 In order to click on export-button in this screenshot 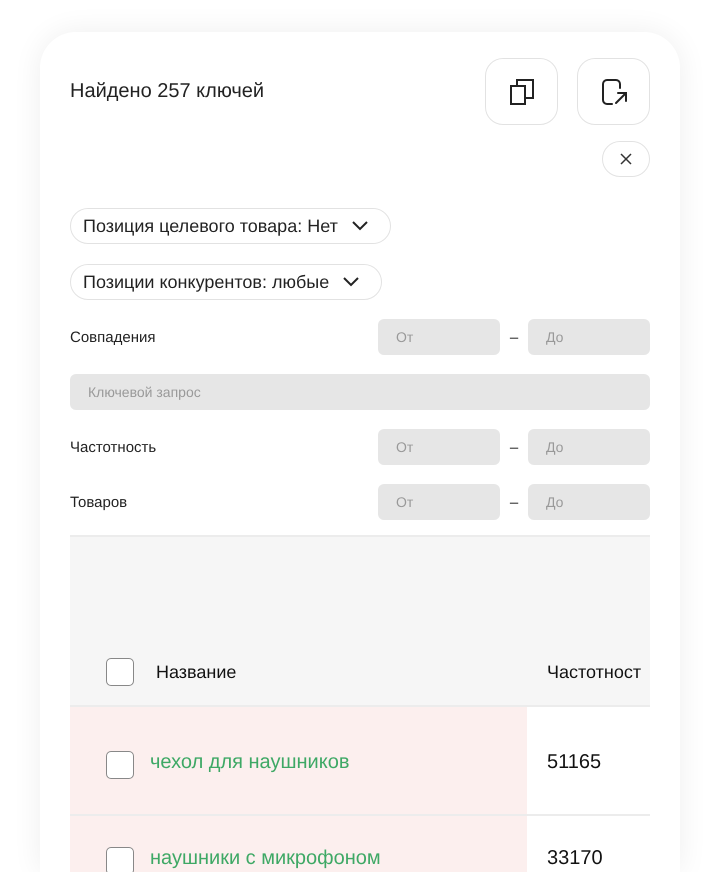, I will do `click(613, 91)`.